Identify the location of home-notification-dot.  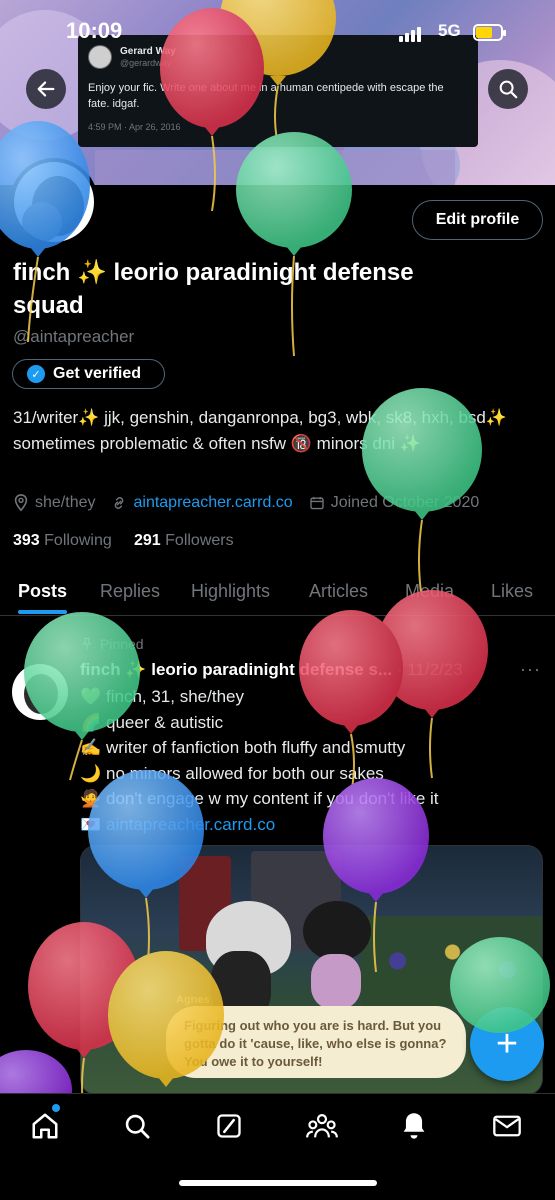
(56, 1108).